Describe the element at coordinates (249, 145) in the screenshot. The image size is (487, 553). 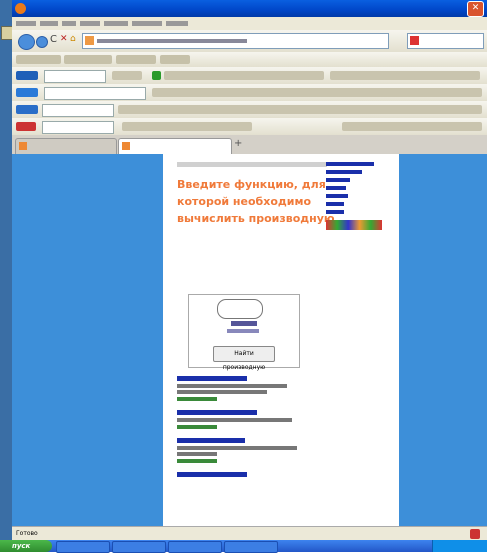
I see `tab-bar: +` at that location.